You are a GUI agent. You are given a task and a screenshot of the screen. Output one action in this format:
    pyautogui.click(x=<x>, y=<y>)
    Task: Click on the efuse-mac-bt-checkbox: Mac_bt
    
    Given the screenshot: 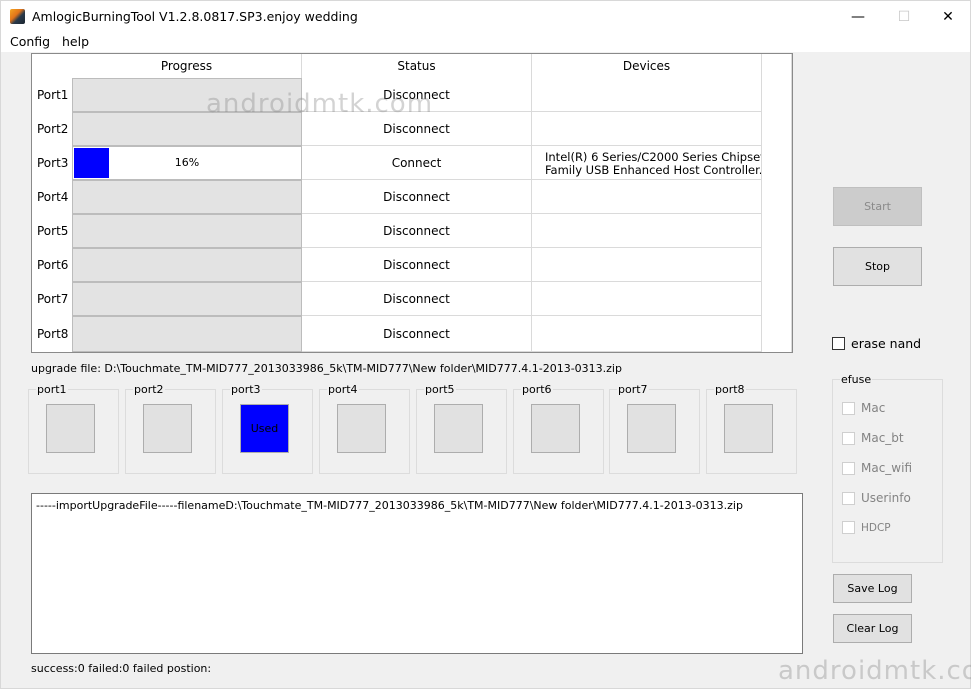 What is the action you would take?
    pyautogui.click(x=873, y=438)
    